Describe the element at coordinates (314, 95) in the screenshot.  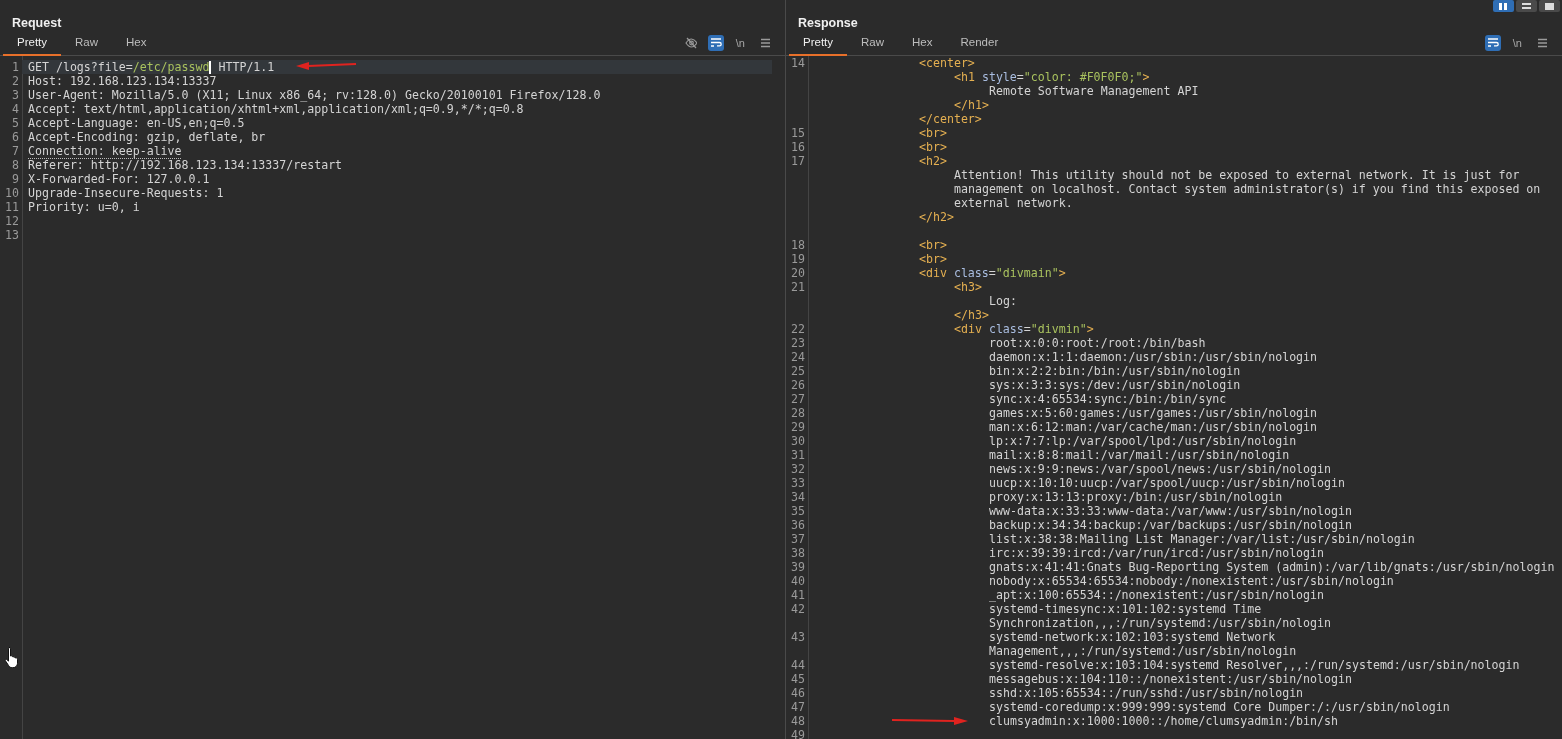
I see `code-line: User-Agent: Mozilla/5.0 (X11; Linux x86_64; rv:128.0) Gecko/20100101 Firefox/128.0` at that location.